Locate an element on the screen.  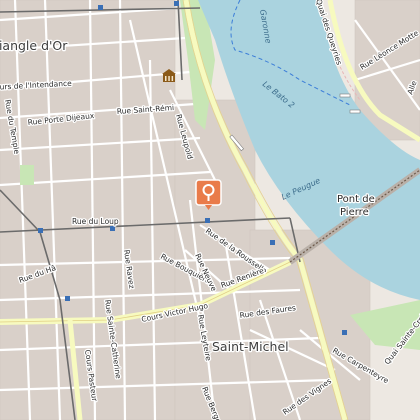
map-pin-icon is located at coordinates (208, 194).